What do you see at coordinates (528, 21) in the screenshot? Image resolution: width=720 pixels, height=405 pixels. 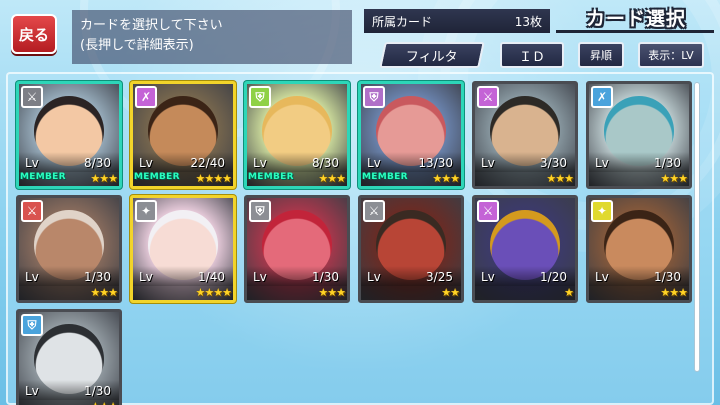 I see `owned-cards-count: 13枚` at bounding box center [528, 21].